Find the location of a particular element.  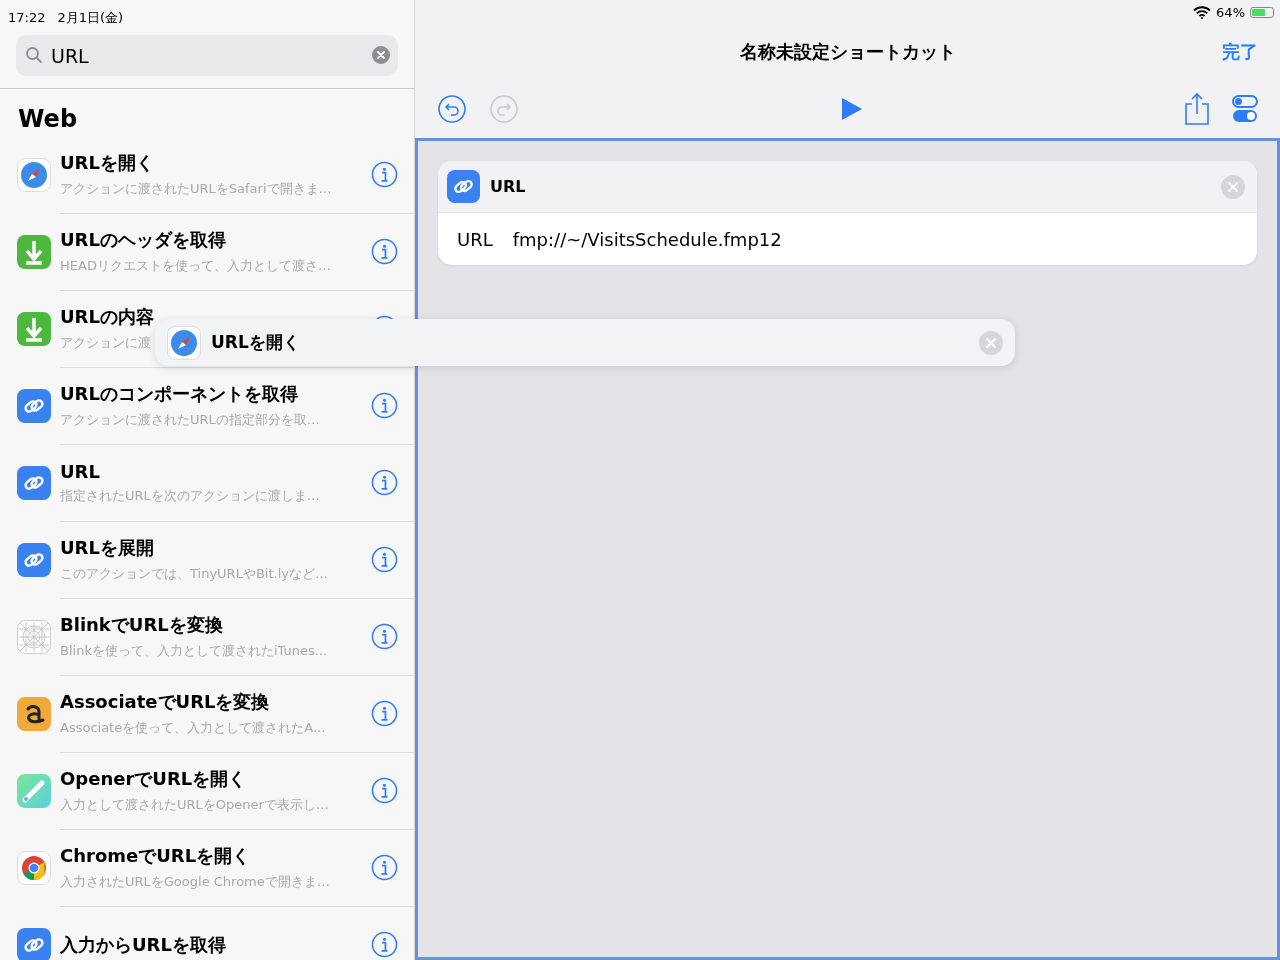

dragged-action-title: URLを開く is located at coordinates (256, 342).